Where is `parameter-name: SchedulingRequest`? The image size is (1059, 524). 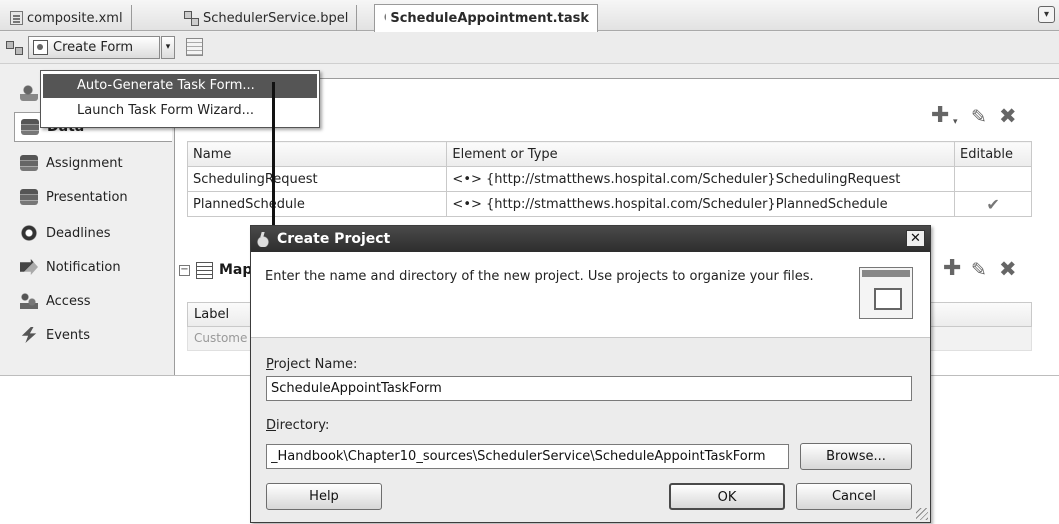 parameter-name: SchedulingRequest is located at coordinates (317, 179).